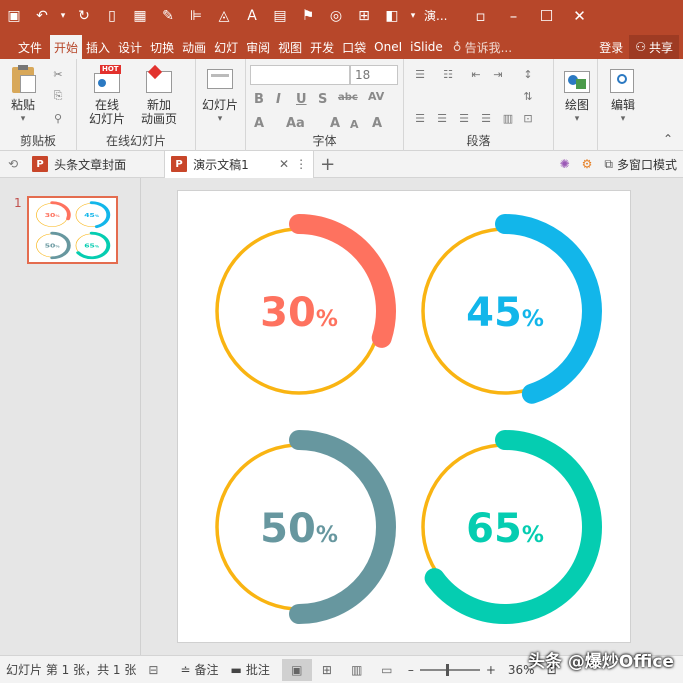 This screenshot has width=683, height=683. I want to click on percent-label-50: 50%, so click(299, 529).